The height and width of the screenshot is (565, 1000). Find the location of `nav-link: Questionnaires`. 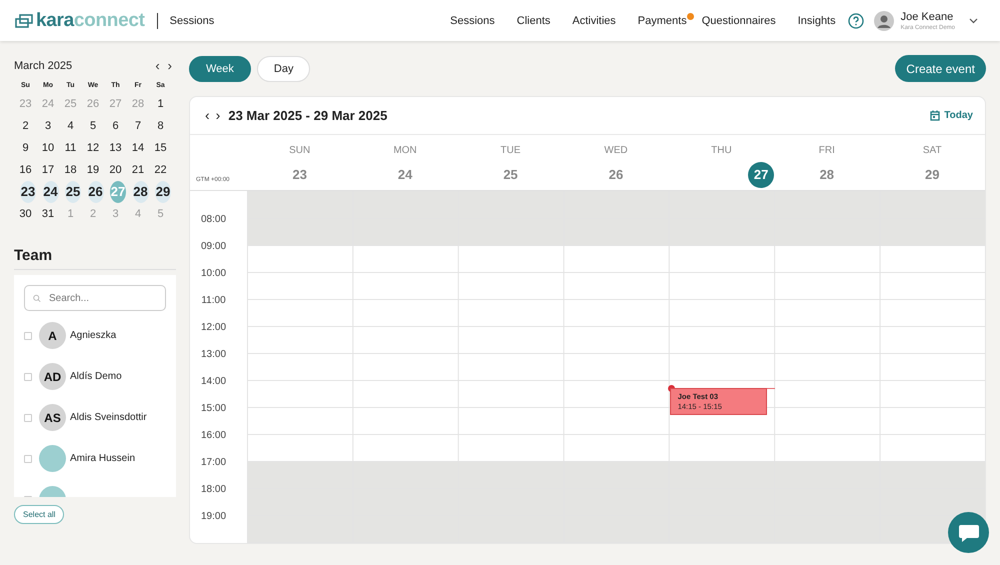

nav-link: Questionnaires is located at coordinates (739, 20).